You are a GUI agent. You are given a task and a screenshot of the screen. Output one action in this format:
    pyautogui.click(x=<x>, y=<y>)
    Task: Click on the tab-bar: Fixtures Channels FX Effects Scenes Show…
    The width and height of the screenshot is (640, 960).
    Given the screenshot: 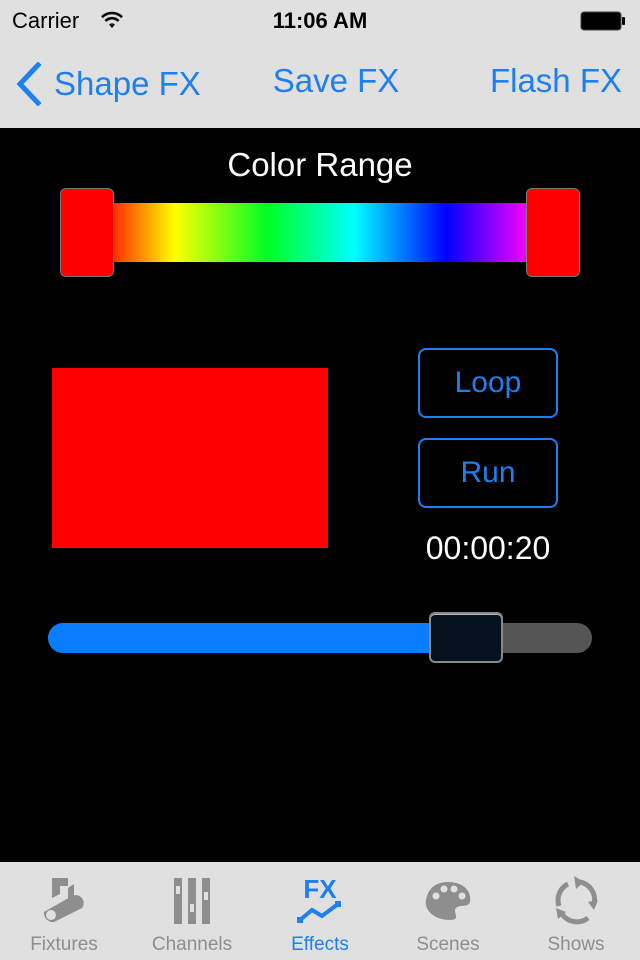 What is the action you would take?
    pyautogui.click(x=320, y=911)
    